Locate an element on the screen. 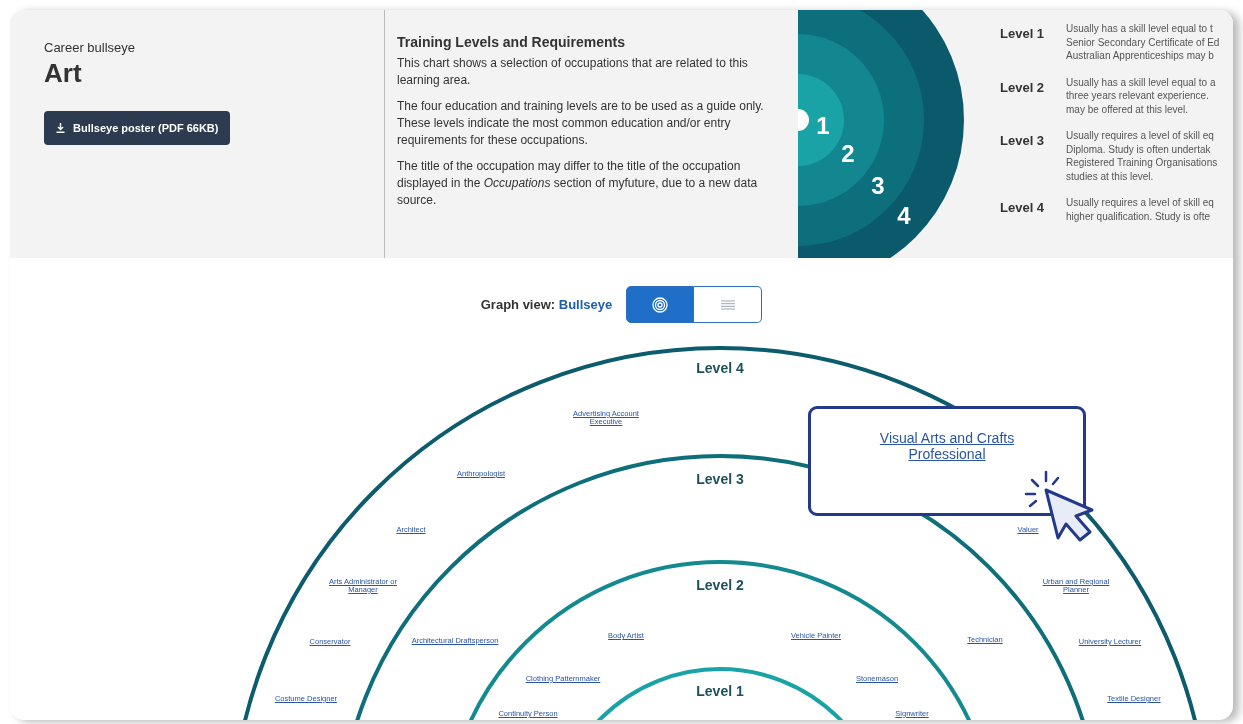 This screenshot has width=1243, height=724. info-heading: Training Levels and Requirements is located at coordinates (511, 42).